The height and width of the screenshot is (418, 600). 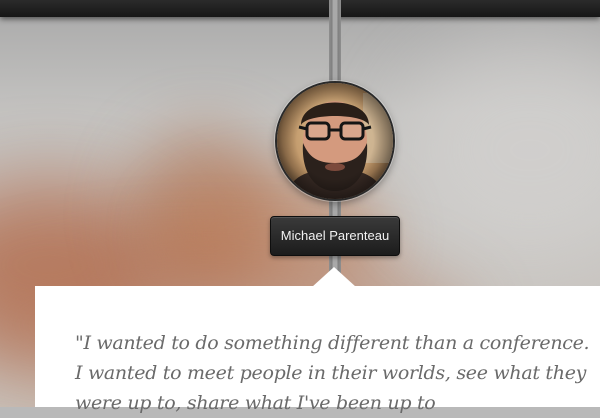 I want to click on name-tooltip: Michael Parenteau, so click(x=335, y=236).